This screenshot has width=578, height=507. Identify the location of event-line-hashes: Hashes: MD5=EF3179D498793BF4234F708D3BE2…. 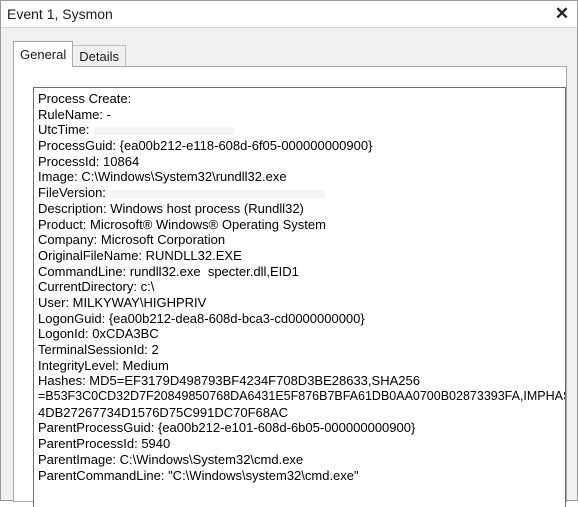
(229, 381).